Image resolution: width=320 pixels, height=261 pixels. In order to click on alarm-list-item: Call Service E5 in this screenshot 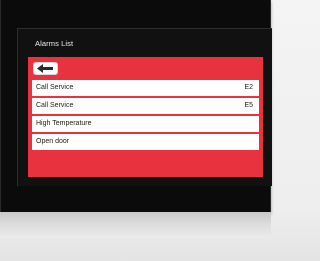, I will do `click(145, 106)`.